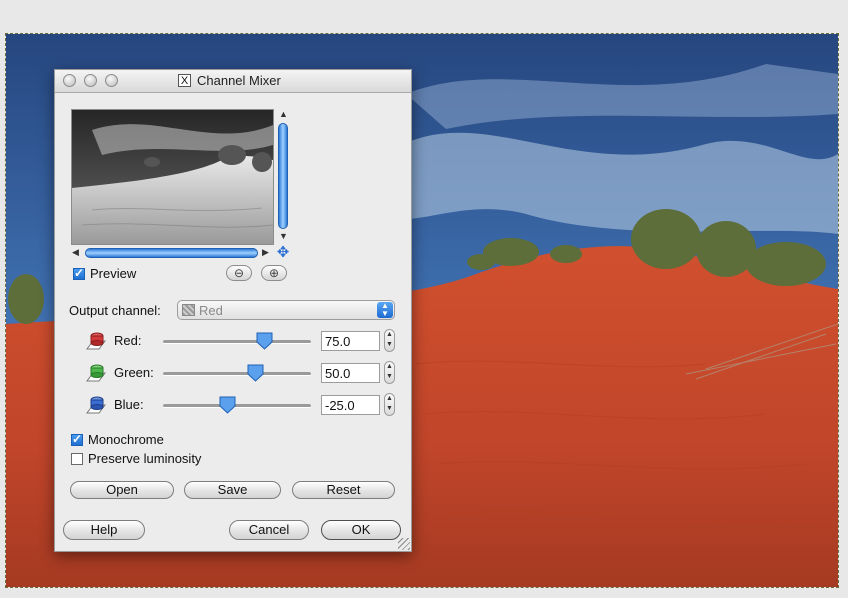  What do you see at coordinates (283, 236) in the screenshot?
I see `scroll-down-icon: ▼` at bounding box center [283, 236].